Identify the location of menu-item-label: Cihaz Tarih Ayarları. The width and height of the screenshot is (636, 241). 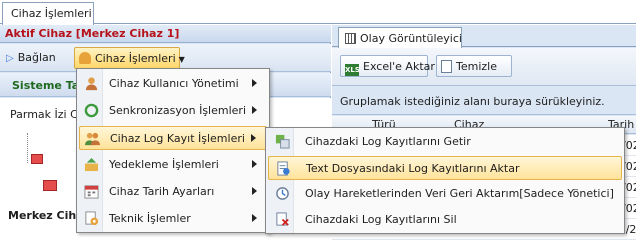
(162, 191).